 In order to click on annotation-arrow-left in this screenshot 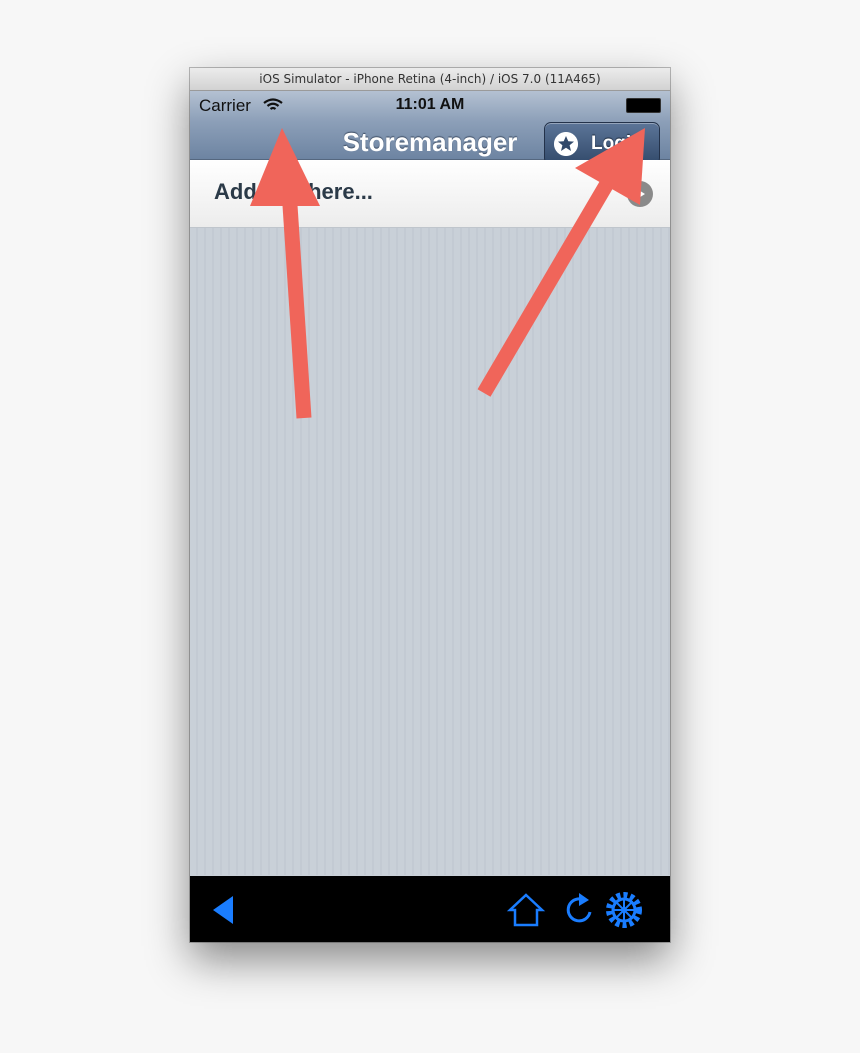, I will do `click(285, 273)`.